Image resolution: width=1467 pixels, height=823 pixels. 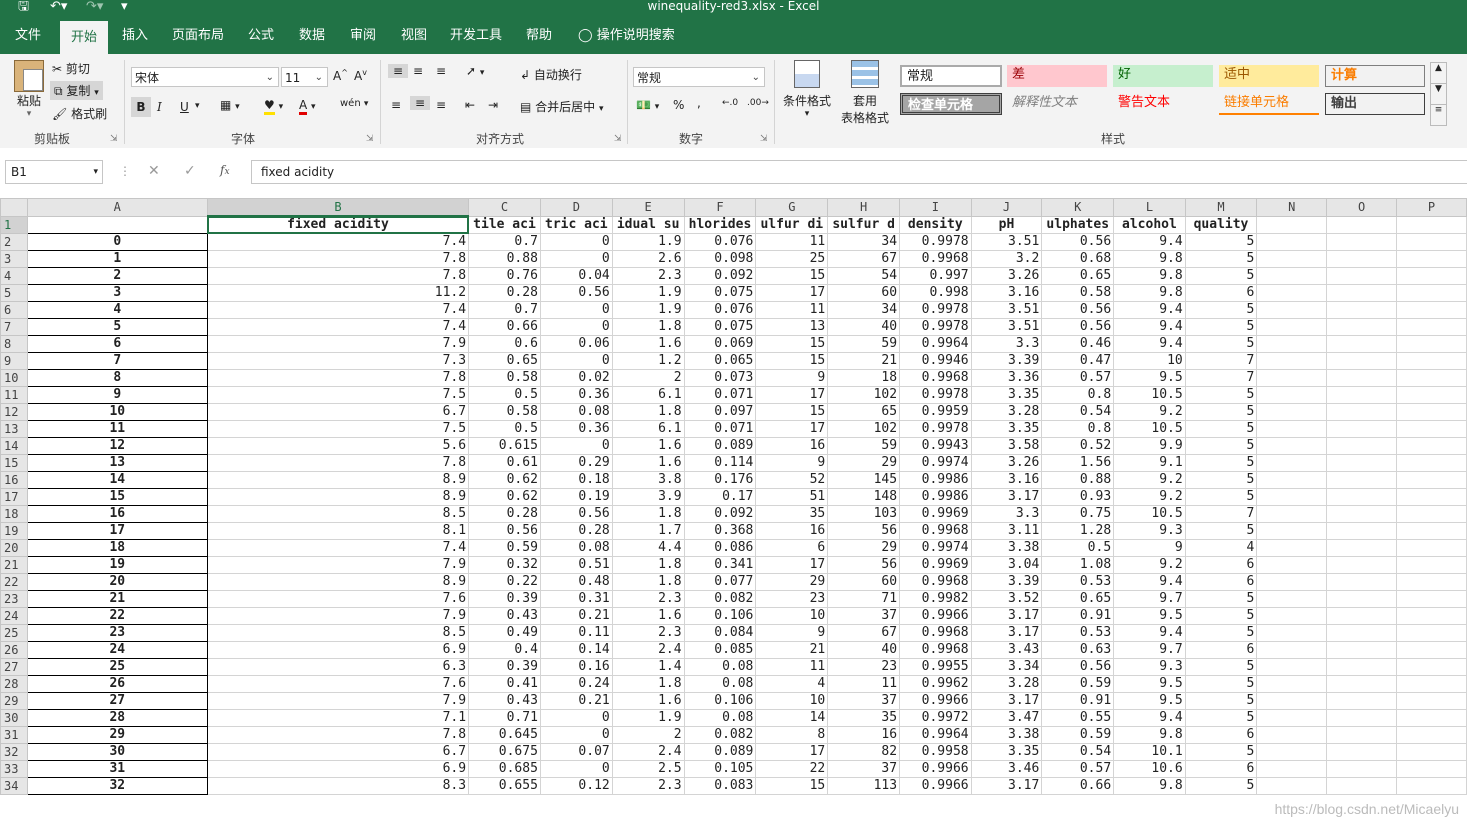 What do you see at coordinates (720, 548) in the screenshot?
I see `cell: 0.086` at bounding box center [720, 548].